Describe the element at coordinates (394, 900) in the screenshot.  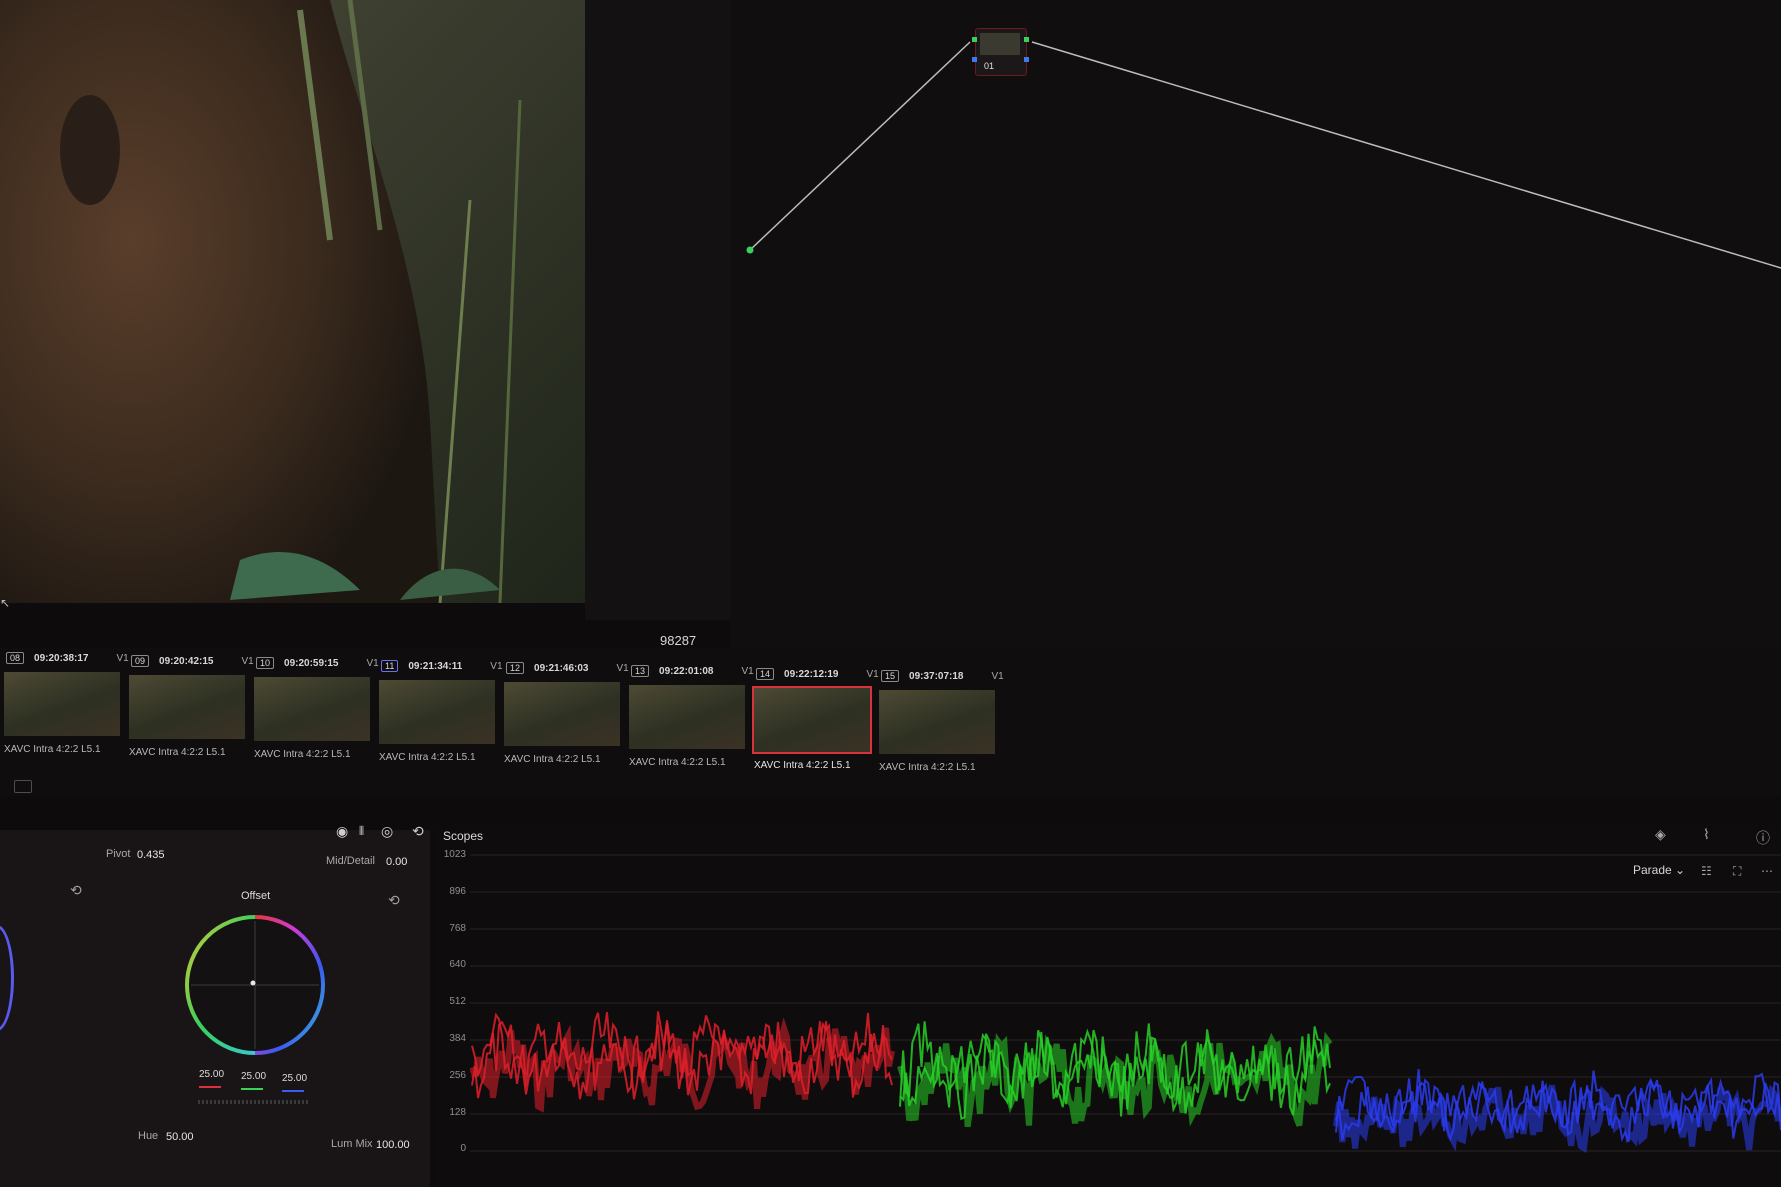
I see `reset-offset-icon: ⟲` at that location.